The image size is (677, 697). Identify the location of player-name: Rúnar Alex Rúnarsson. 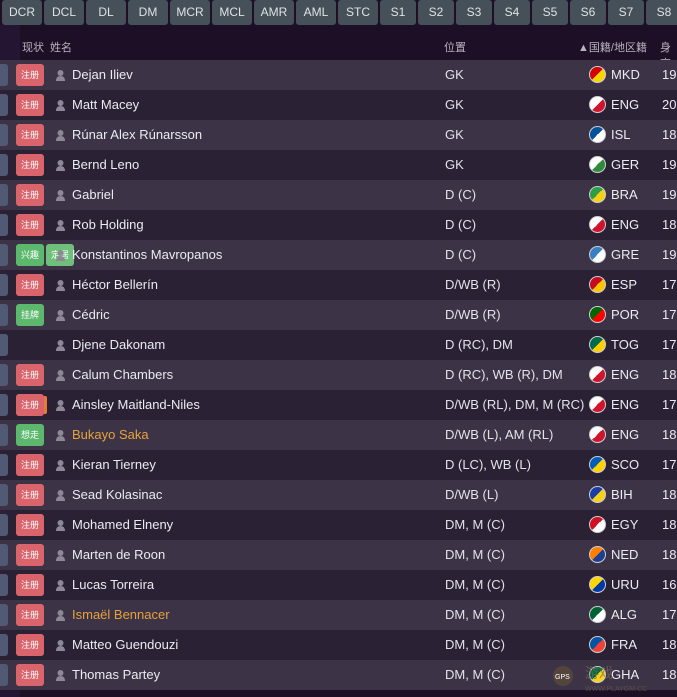
(137, 134).